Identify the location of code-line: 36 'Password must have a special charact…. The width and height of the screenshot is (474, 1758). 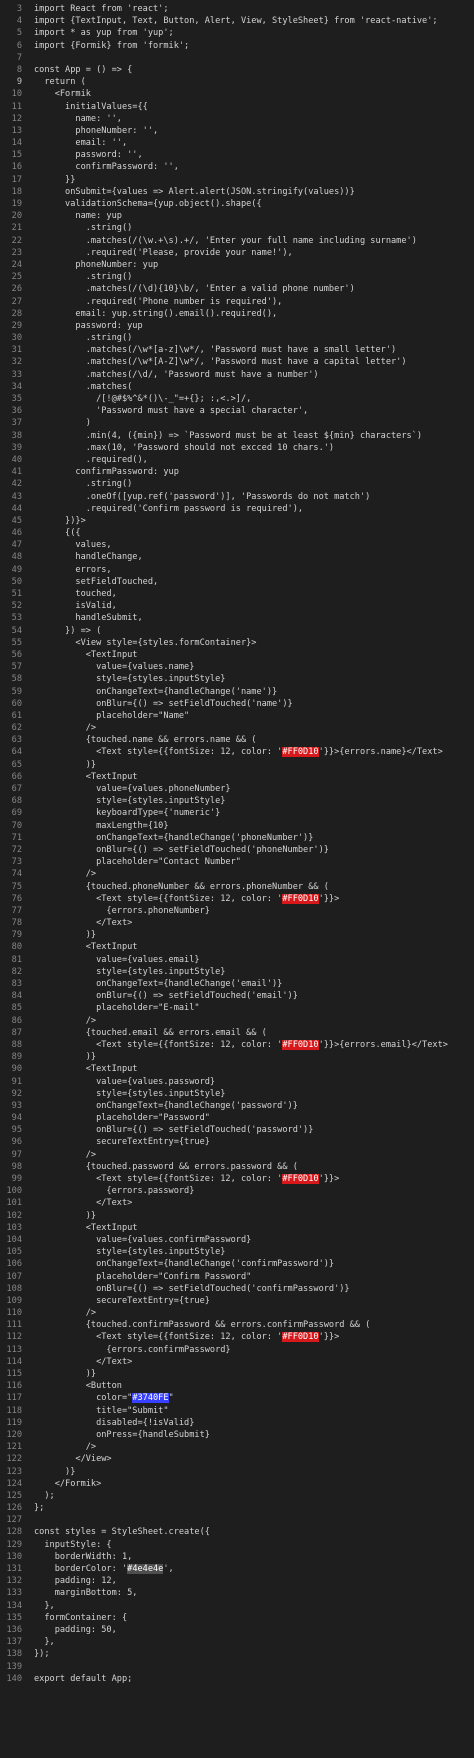
(237, 411).